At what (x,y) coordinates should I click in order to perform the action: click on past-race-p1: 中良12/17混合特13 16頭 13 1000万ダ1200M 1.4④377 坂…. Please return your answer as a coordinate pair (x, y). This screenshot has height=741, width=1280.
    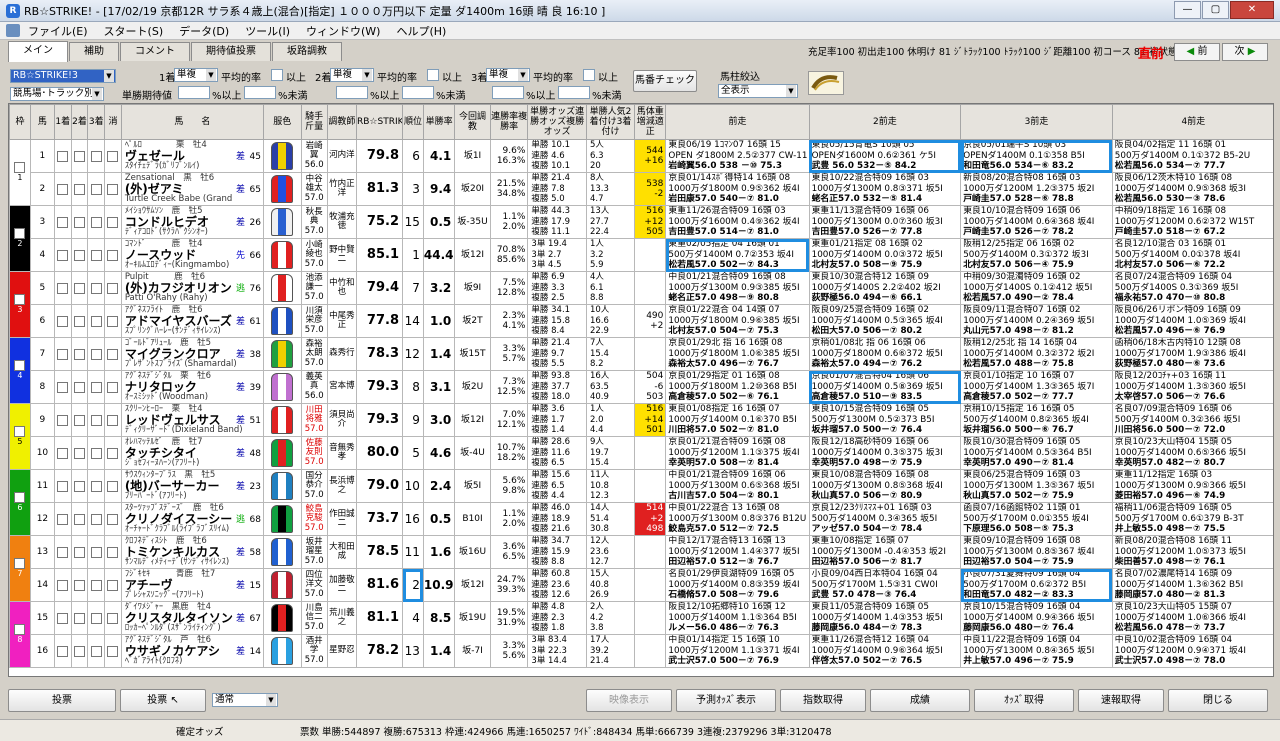
    Looking at the image, I should click on (737, 552).